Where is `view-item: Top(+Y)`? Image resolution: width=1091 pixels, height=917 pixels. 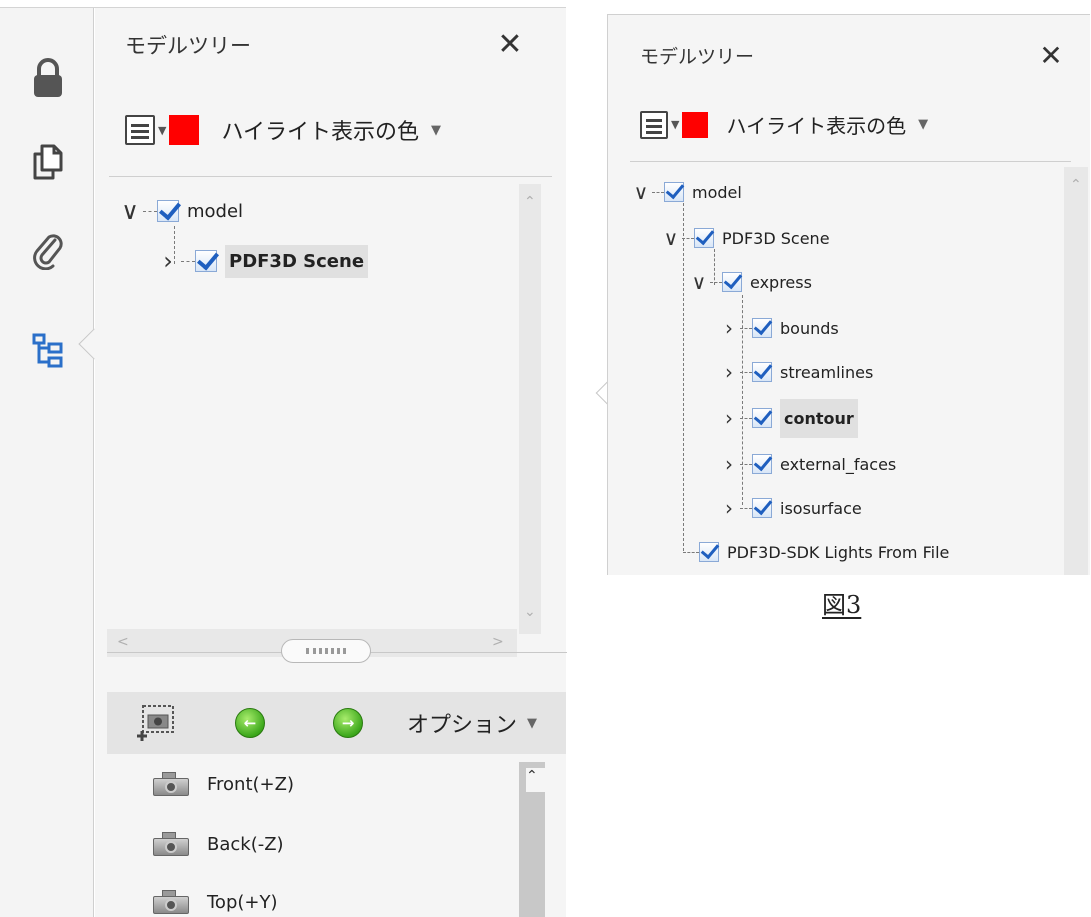
view-item: Top(+Y) is located at coordinates (215, 899).